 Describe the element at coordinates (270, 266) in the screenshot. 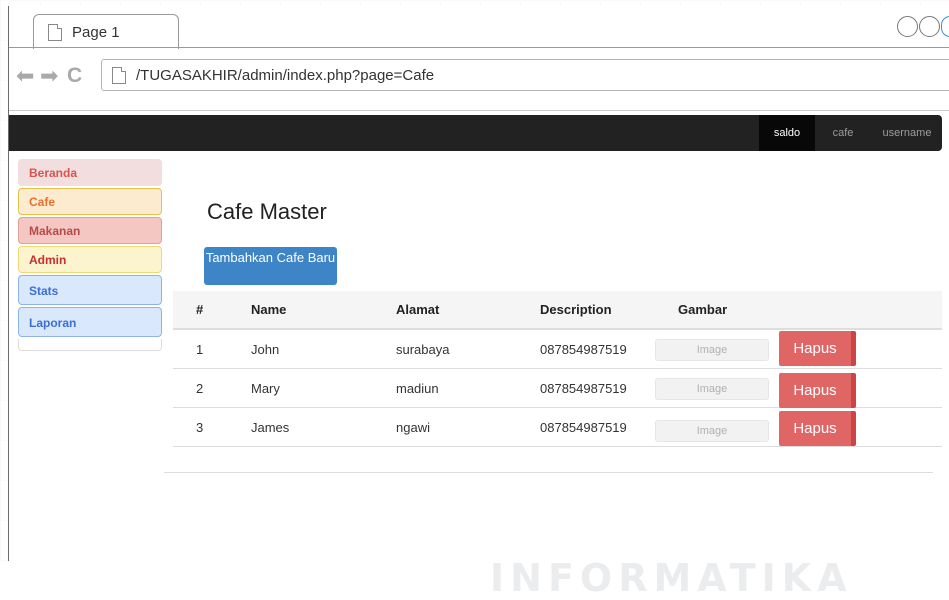

I see `add-cafe-button: Tambahkan Cafe Baru` at that location.